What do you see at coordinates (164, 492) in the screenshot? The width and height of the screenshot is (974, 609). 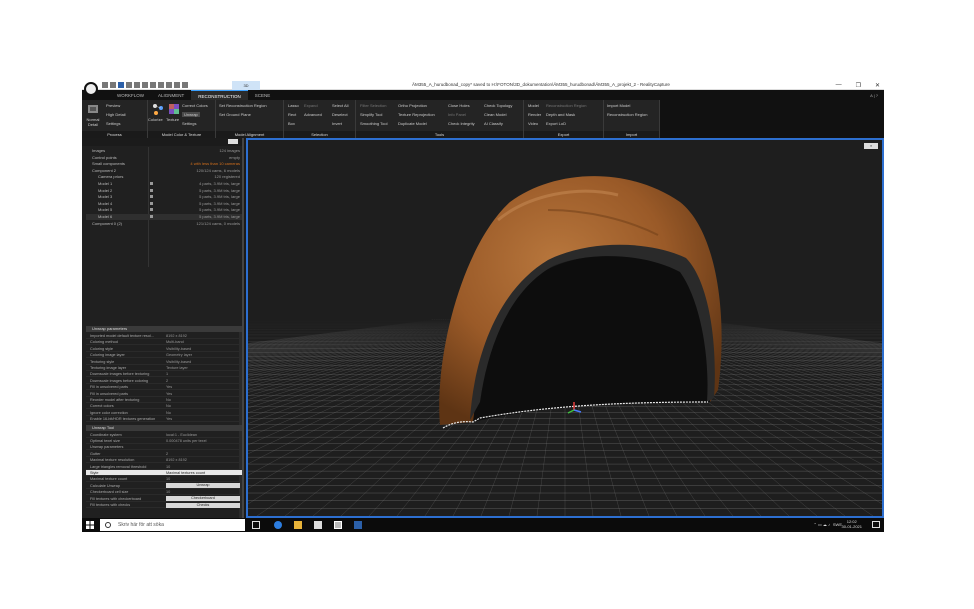 I see `parameter-row: Checkerboard cell size 10` at bounding box center [164, 492].